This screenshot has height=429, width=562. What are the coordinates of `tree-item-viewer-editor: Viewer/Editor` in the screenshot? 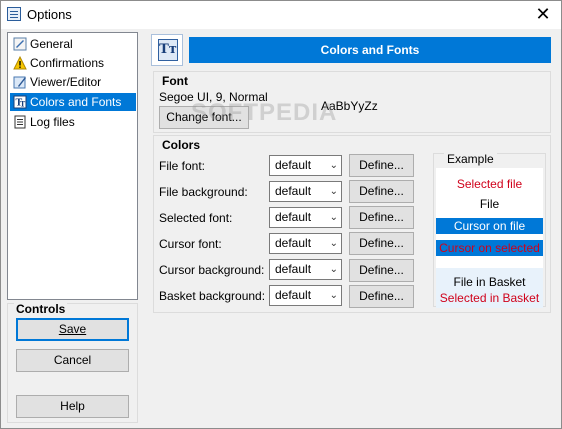 It's located at (73, 82).